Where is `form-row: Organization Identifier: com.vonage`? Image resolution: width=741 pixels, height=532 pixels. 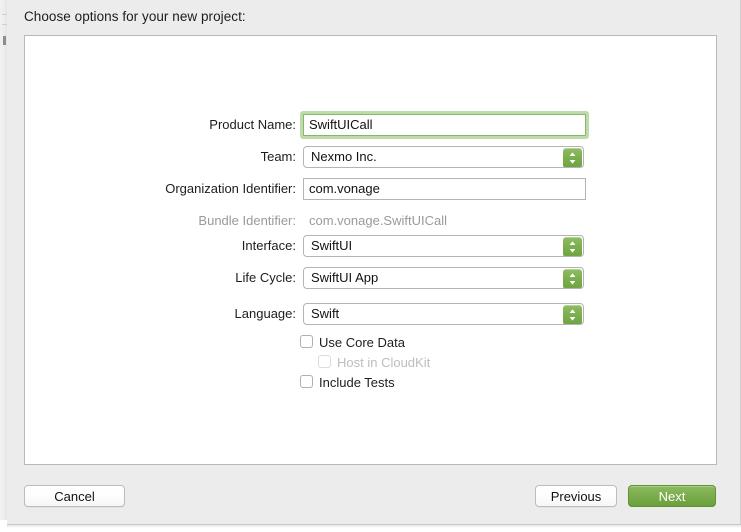
form-row: Organization Identifier: com.vonage is located at coordinates (371, 189).